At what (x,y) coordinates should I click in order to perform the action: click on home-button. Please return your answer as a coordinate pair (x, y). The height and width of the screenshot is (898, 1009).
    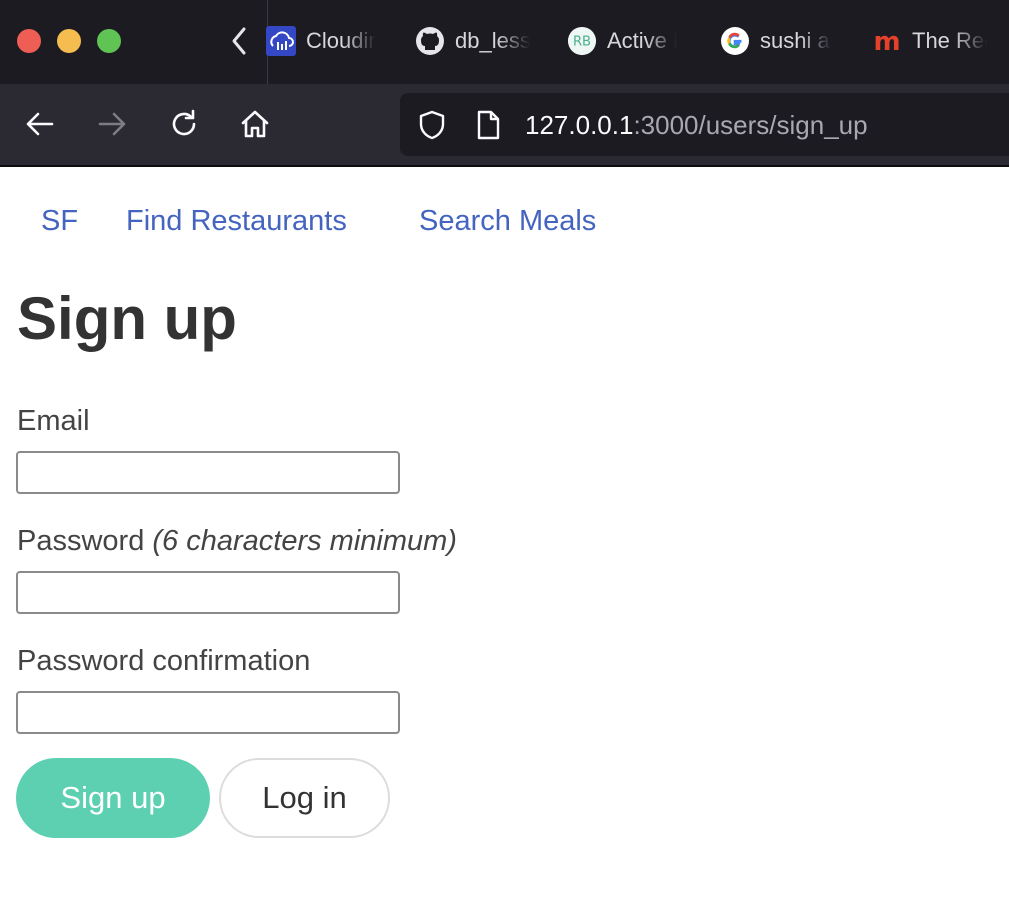
    Looking at the image, I should click on (255, 124).